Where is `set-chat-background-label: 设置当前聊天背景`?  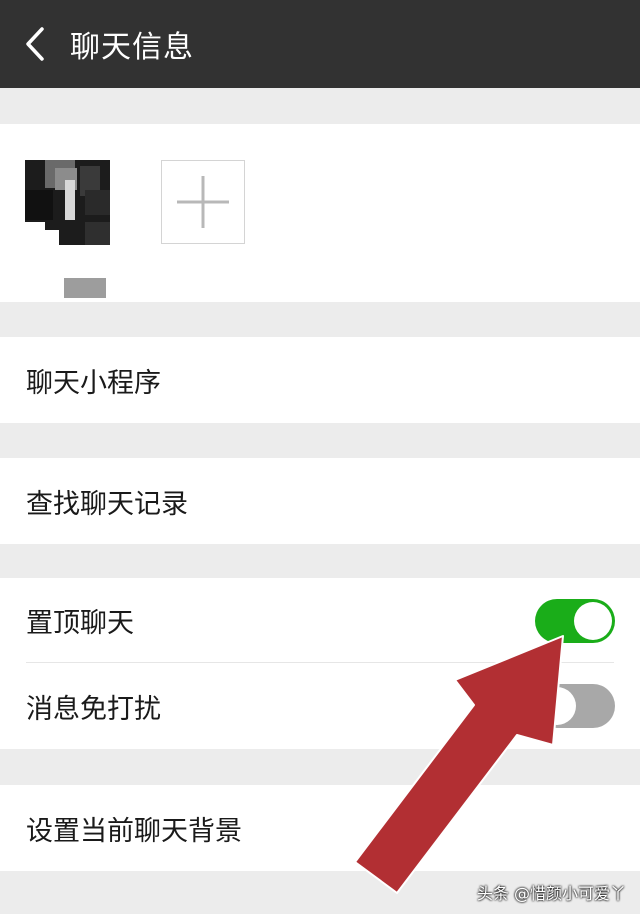 set-chat-background-label: 设置当前聊天背景 is located at coordinates (134, 831).